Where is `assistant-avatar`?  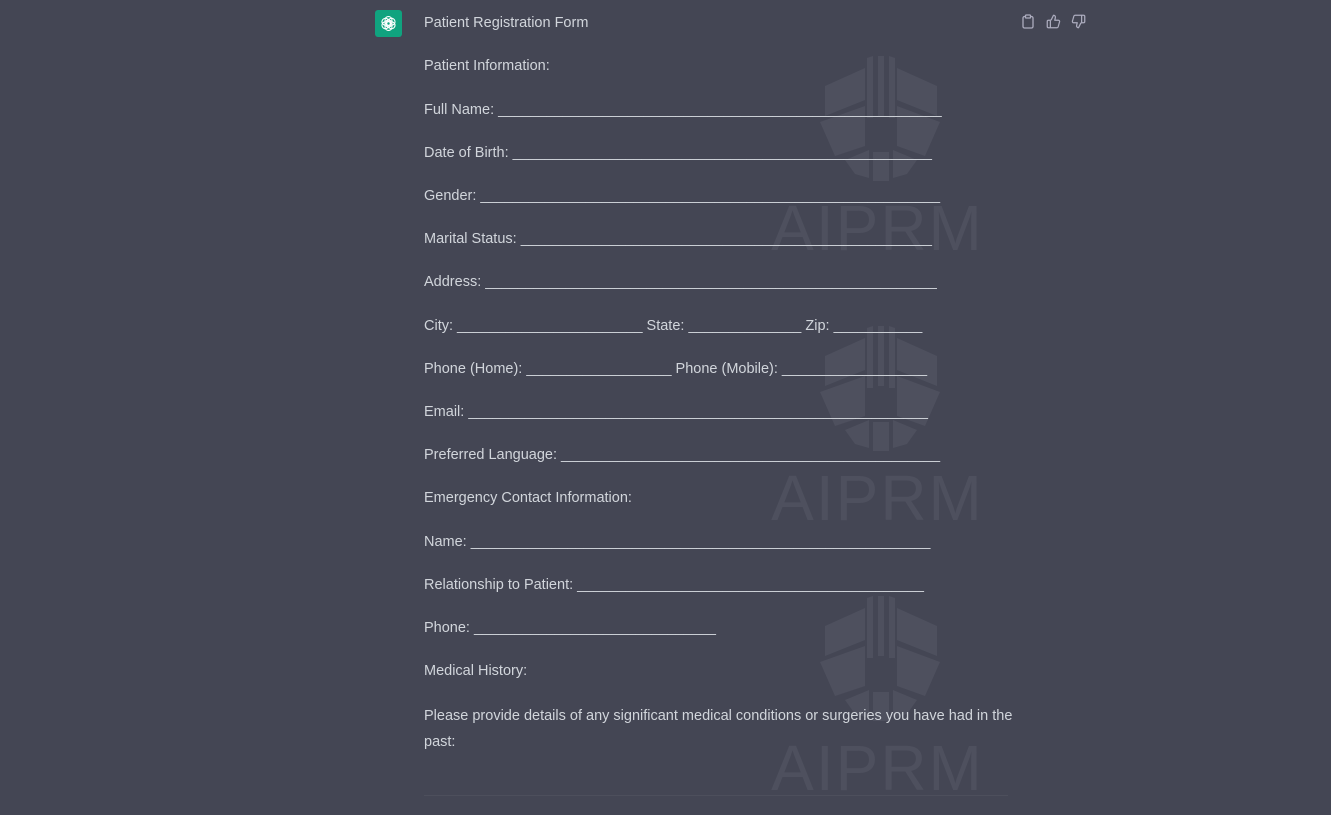
assistant-avatar is located at coordinates (388, 23).